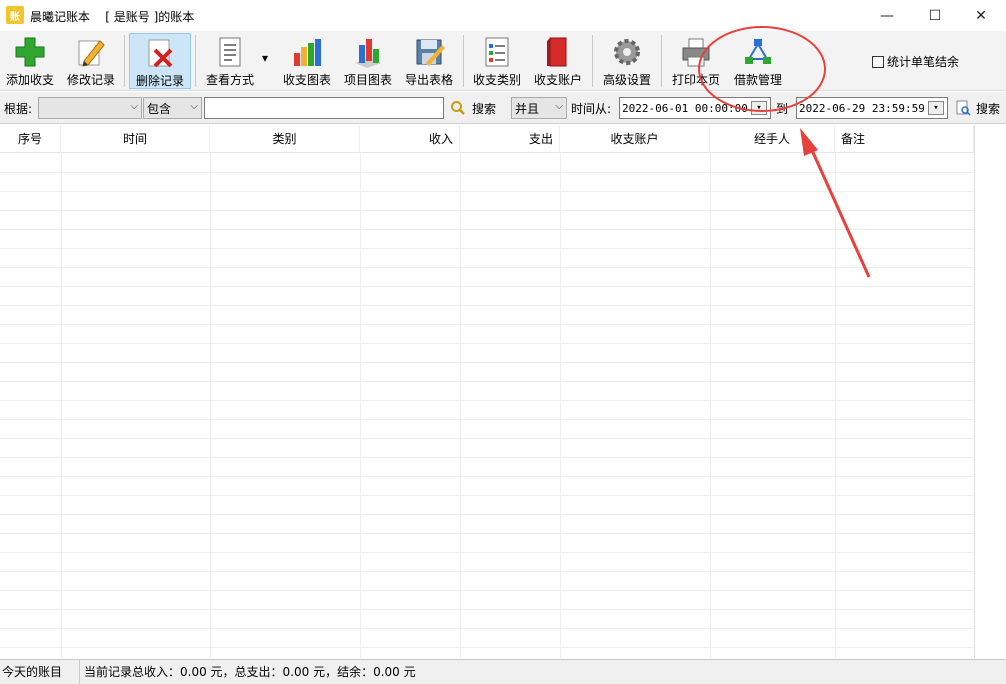 This screenshot has width=1006, height=684. I want to click on single-balance-checkbox: 统计单笔结余, so click(915, 61).